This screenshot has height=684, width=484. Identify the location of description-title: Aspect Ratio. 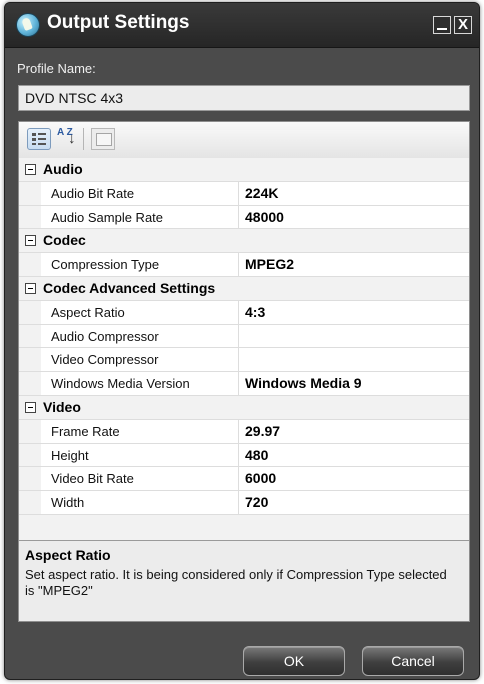
(68, 555).